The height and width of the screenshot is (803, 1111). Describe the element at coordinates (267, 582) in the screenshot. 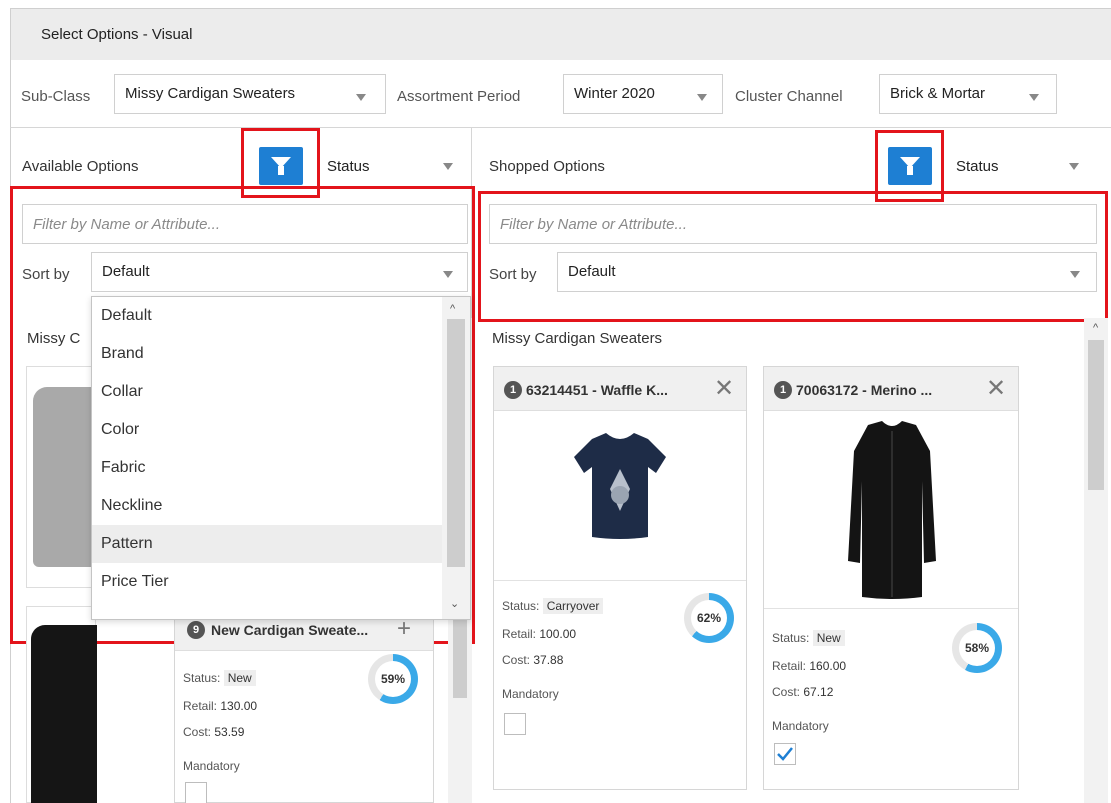

I see `sort-option: Price Tier` at that location.